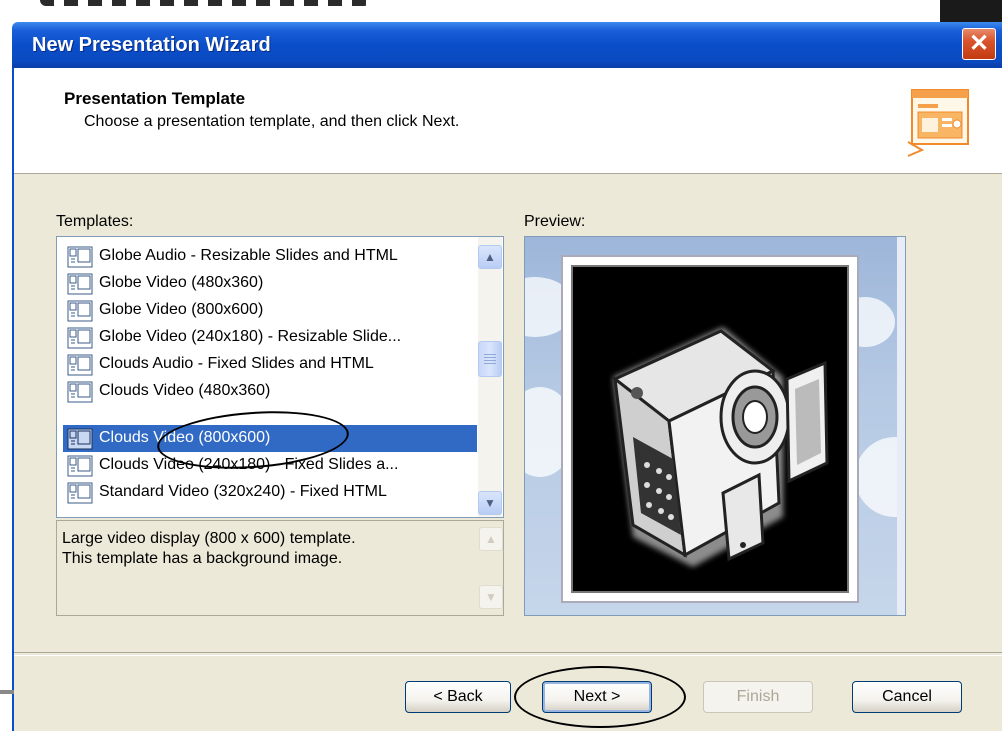 The width and height of the screenshot is (1002, 731). Describe the element at coordinates (248, 255) in the screenshot. I see `list-item-label: Globe Audio - Resizable Slides and HTML` at that location.